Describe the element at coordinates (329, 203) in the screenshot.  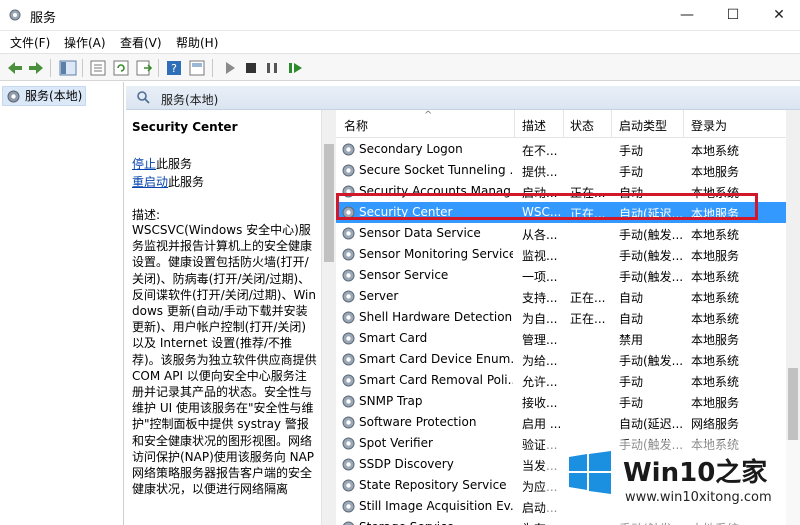
I see `details-scrollbar-thumb` at that location.